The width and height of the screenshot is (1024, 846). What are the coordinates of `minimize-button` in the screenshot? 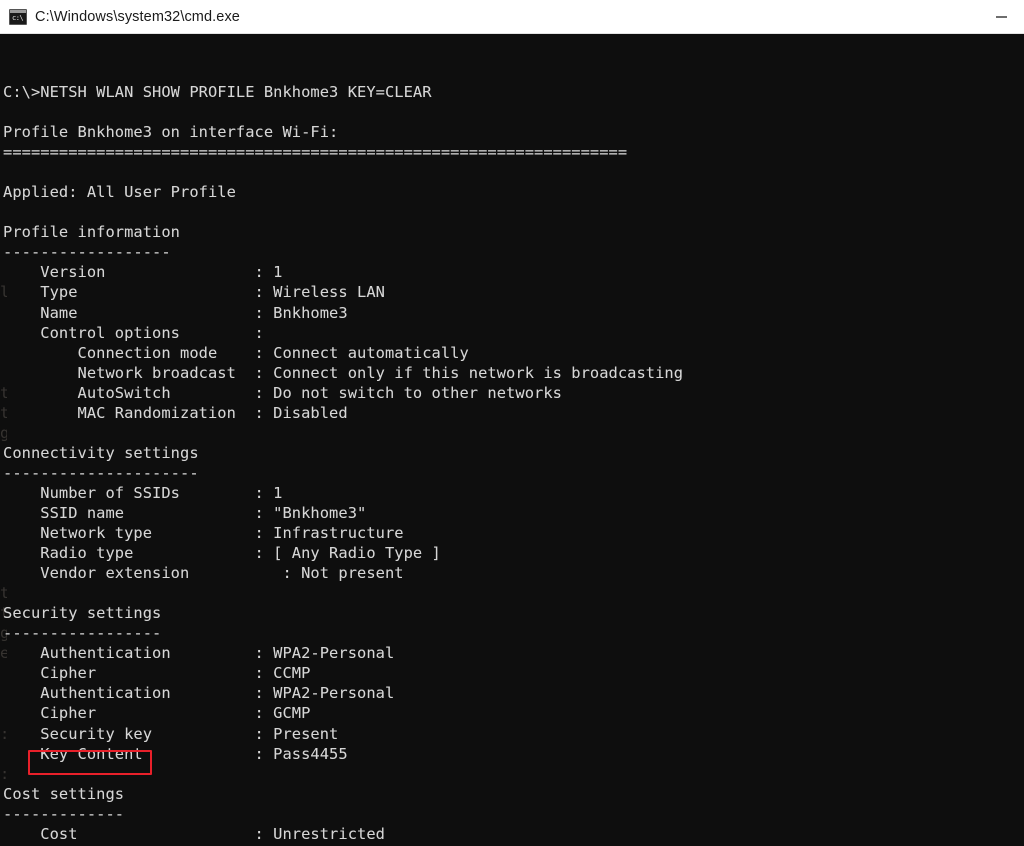 It's located at (1001, 16).